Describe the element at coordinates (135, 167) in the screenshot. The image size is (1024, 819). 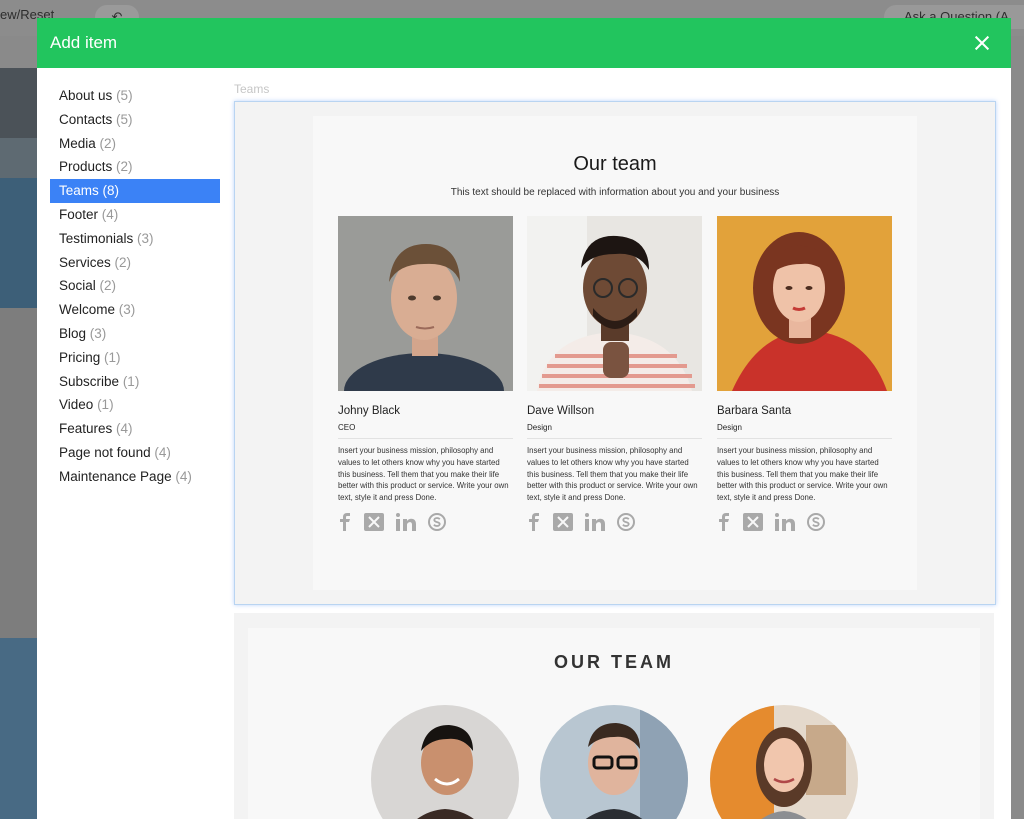
I see `category-item-products: Products (2)` at that location.